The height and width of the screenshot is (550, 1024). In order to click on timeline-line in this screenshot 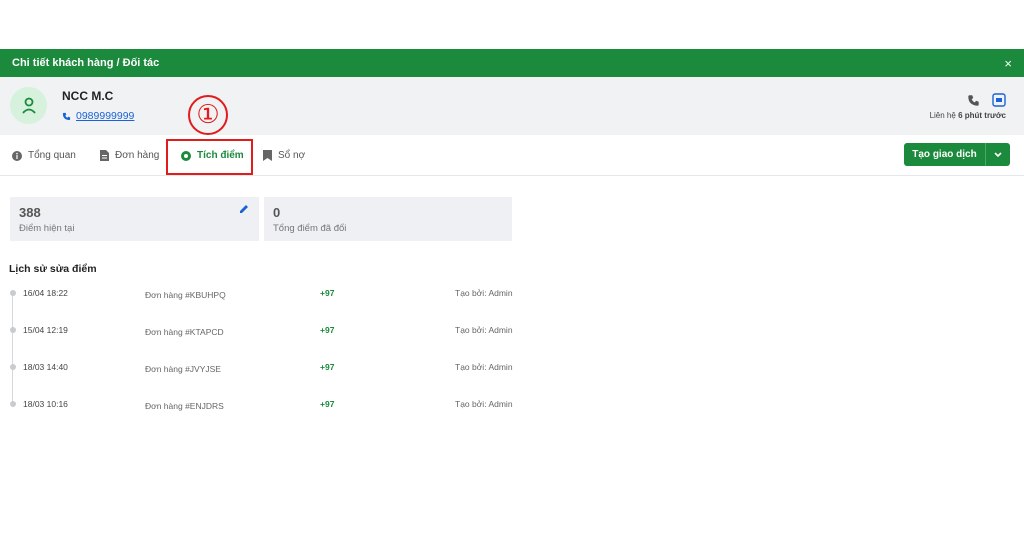, I will do `click(12, 349)`.